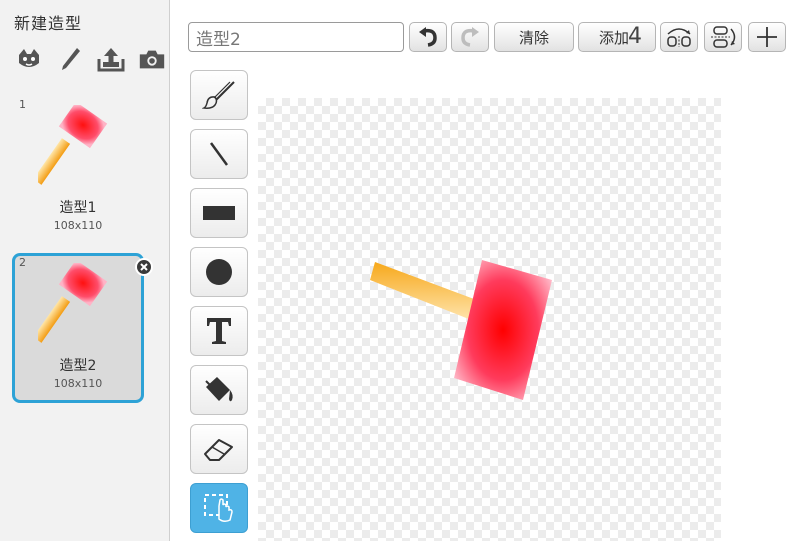 This screenshot has width=800, height=541. I want to click on eraser-tool, so click(219, 449).